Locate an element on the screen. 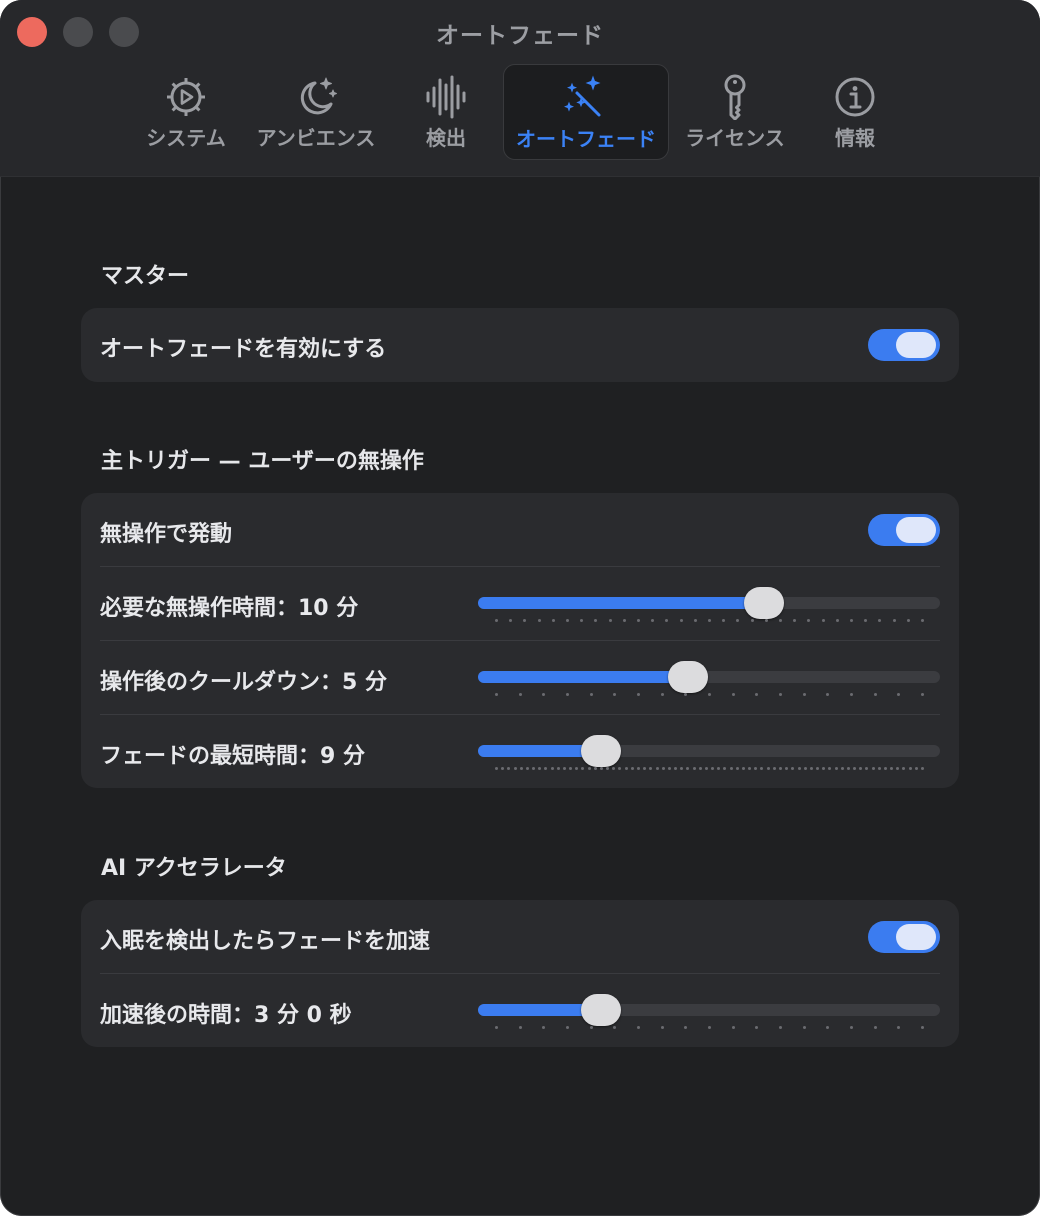 The width and height of the screenshot is (1040, 1216). idle-time-slider is located at coordinates (709, 604).